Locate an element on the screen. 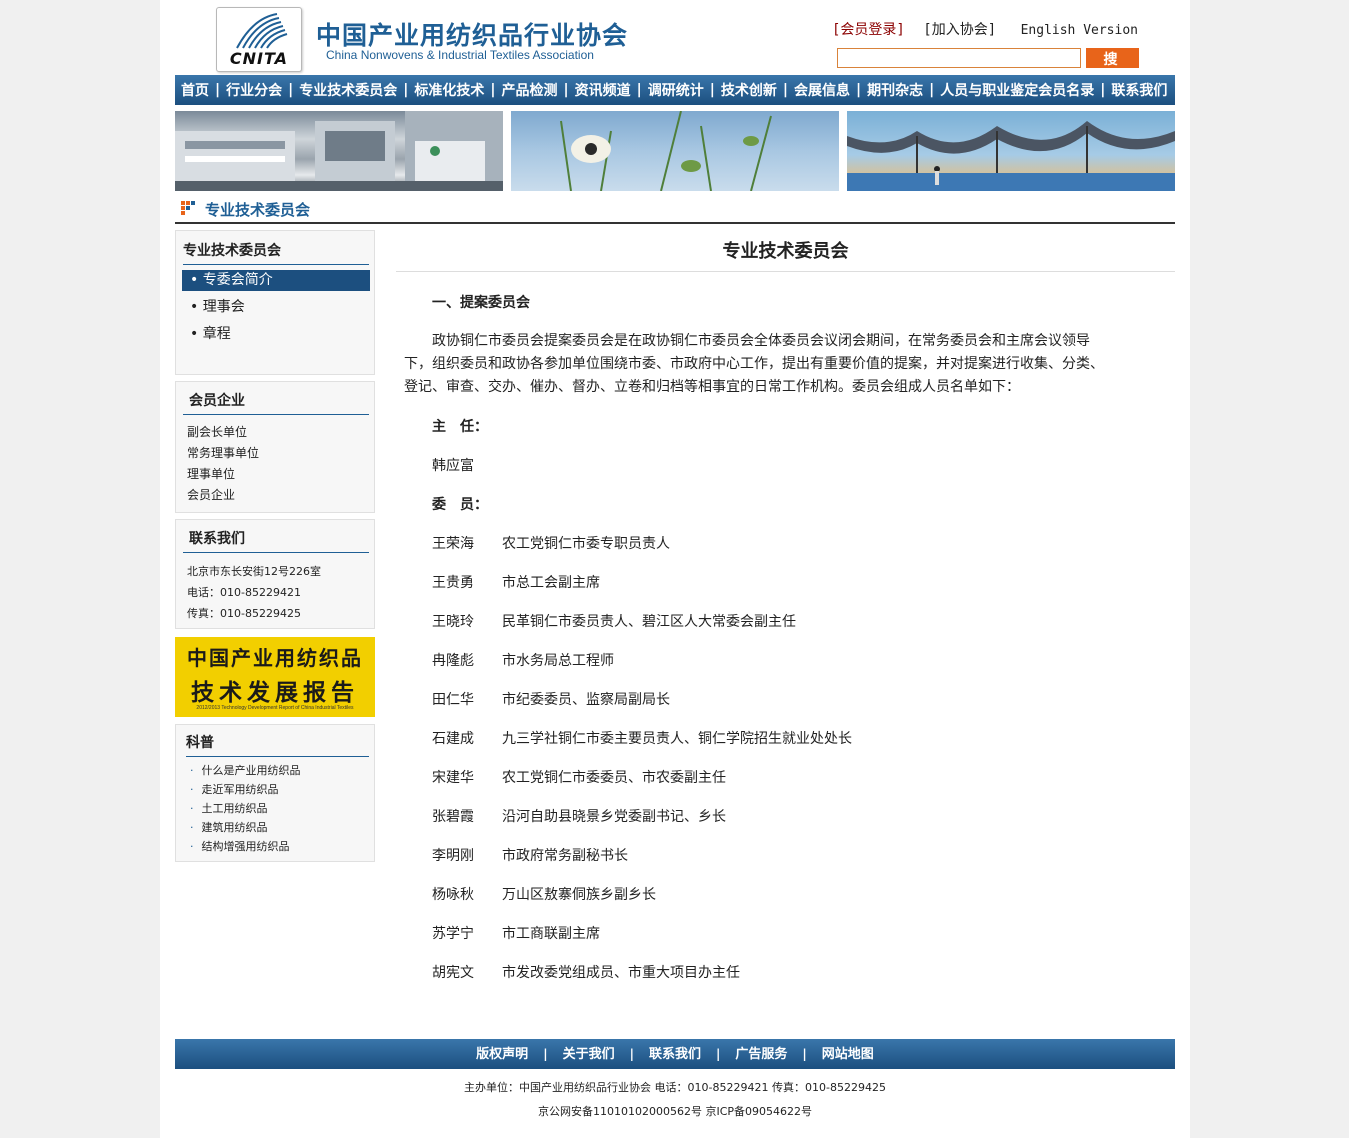 The height and width of the screenshot is (1138, 1349). science-item: · 建筑用纺织品 is located at coordinates (229, 827).